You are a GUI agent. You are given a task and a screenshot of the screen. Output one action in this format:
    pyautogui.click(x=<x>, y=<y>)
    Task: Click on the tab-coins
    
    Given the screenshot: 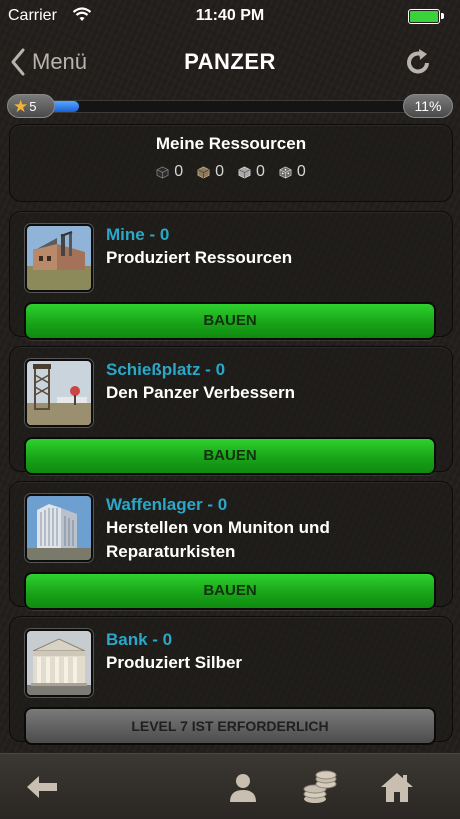 What is the action you would take?
    pyautogui.click(x=320, y=787)
    